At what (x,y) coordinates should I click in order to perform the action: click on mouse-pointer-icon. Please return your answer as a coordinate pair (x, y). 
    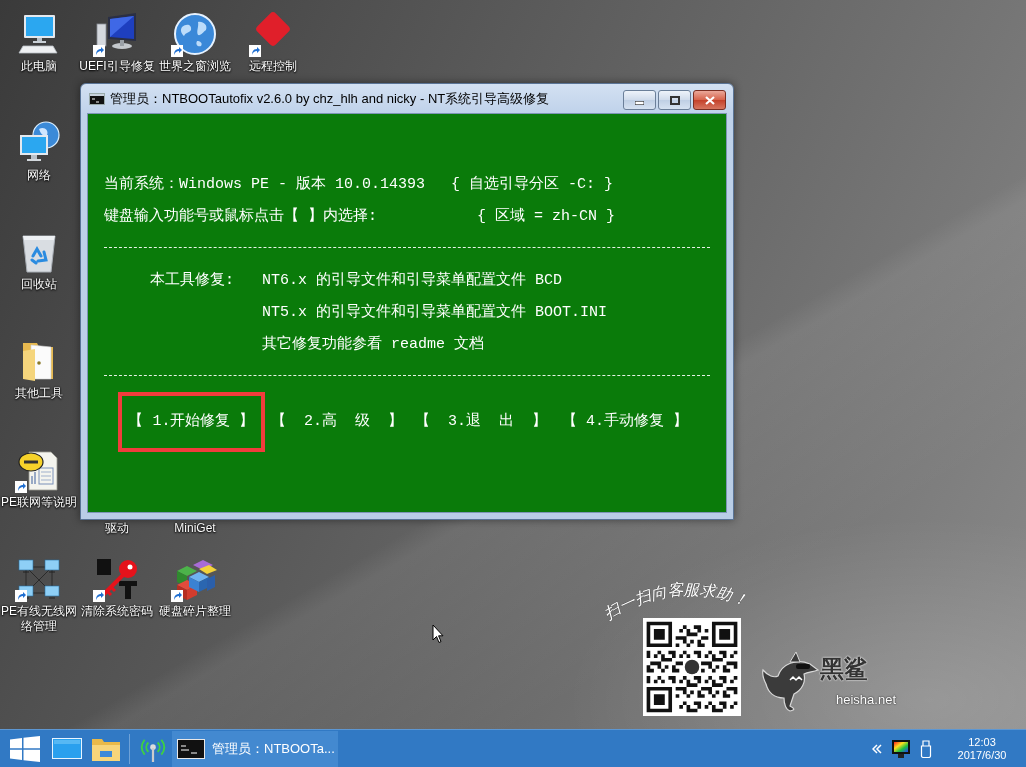
    Looking at the image, I should click on (438, 634).